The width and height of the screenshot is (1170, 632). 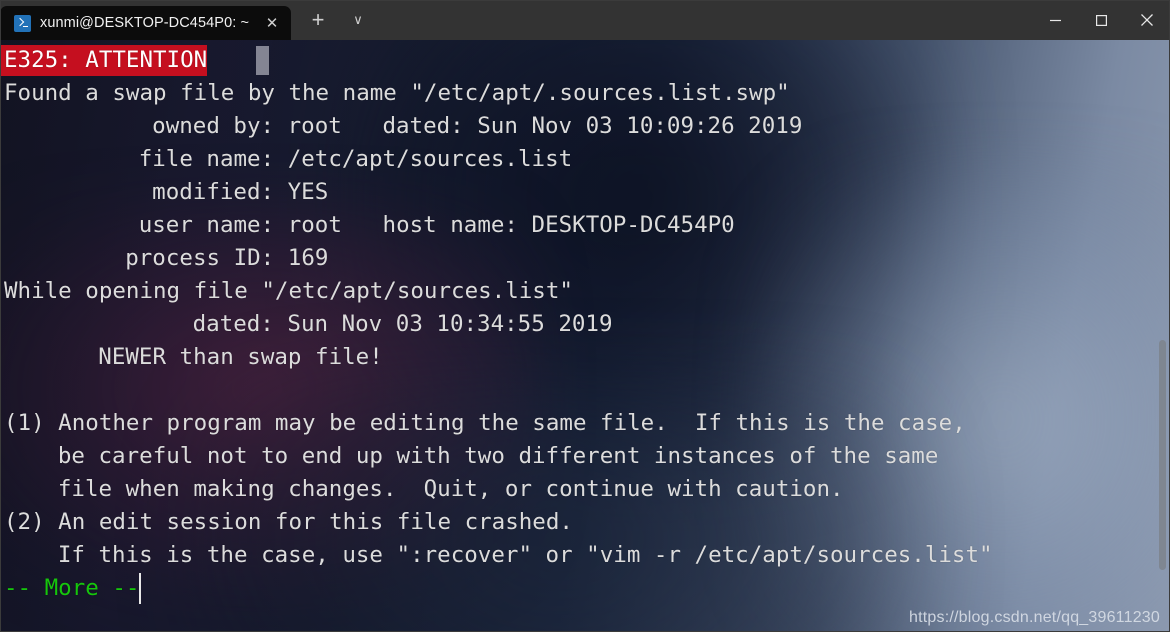 What do you see at coordinates (104, 60) in the screenshot?
I see `error-banner: E325: ATTENTION` at bounding box center [104, 60].